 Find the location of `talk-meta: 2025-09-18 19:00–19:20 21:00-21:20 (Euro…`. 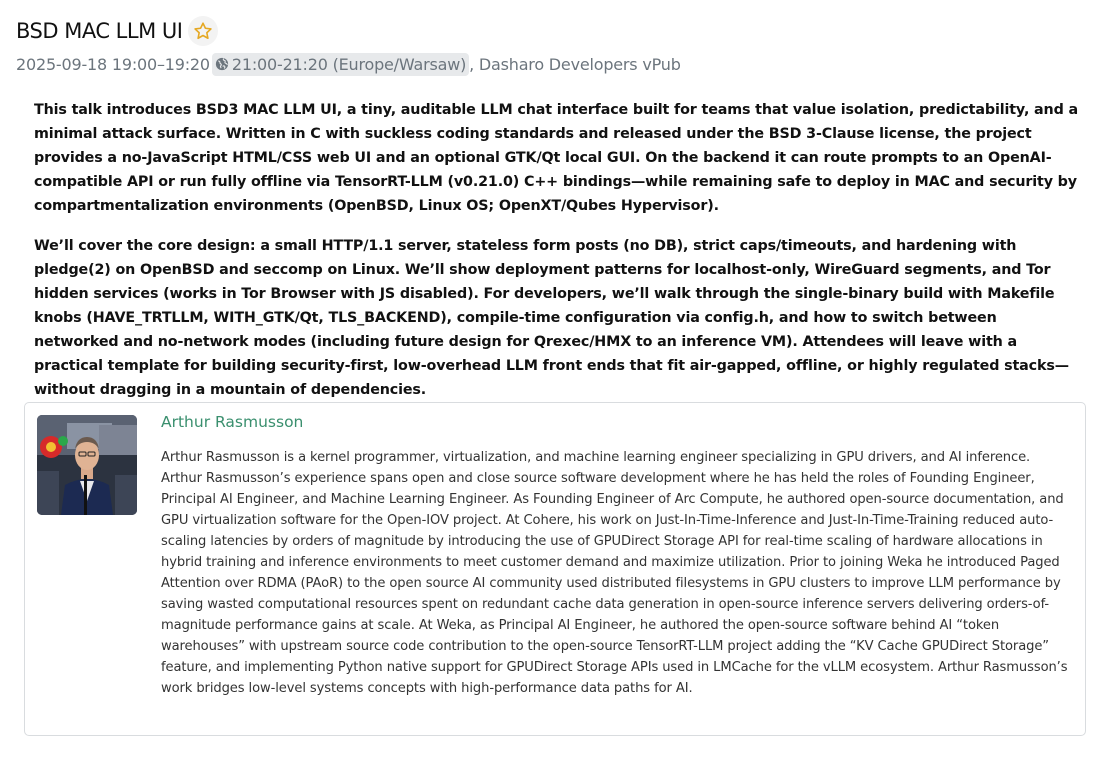

talk-meta: 2025-09-18 19:00–19:20 21:00-21:20 (Euro… is located at coordinates (555, 64).